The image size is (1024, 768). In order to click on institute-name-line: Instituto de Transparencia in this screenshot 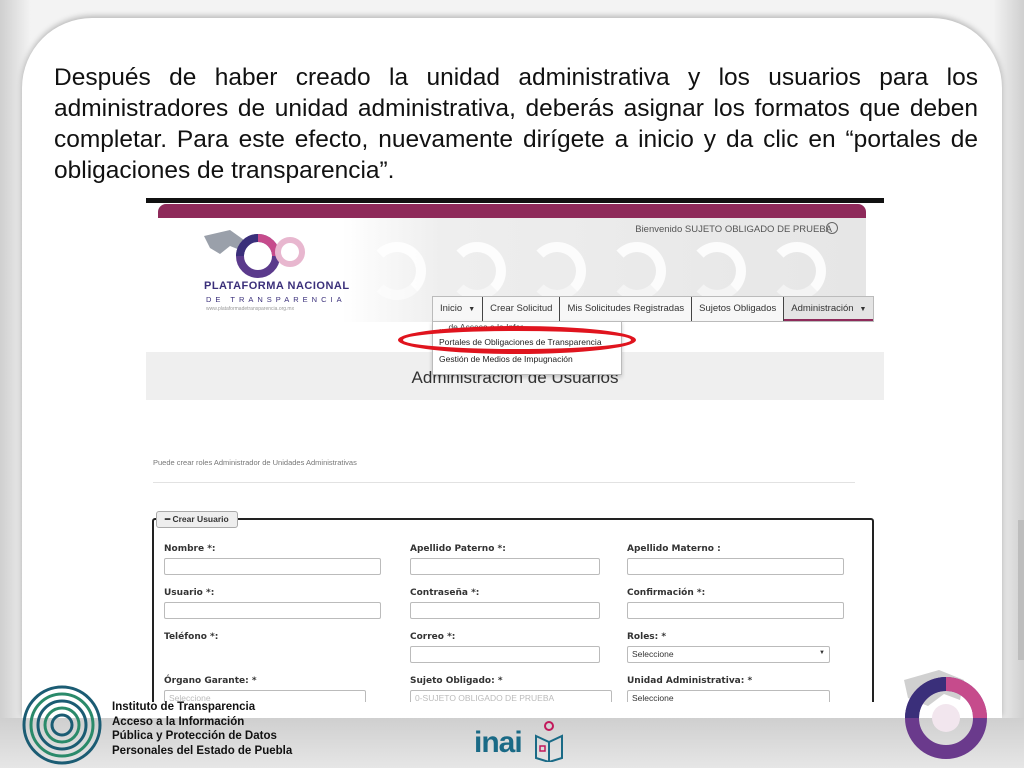, I will do `click(184, 707)`.